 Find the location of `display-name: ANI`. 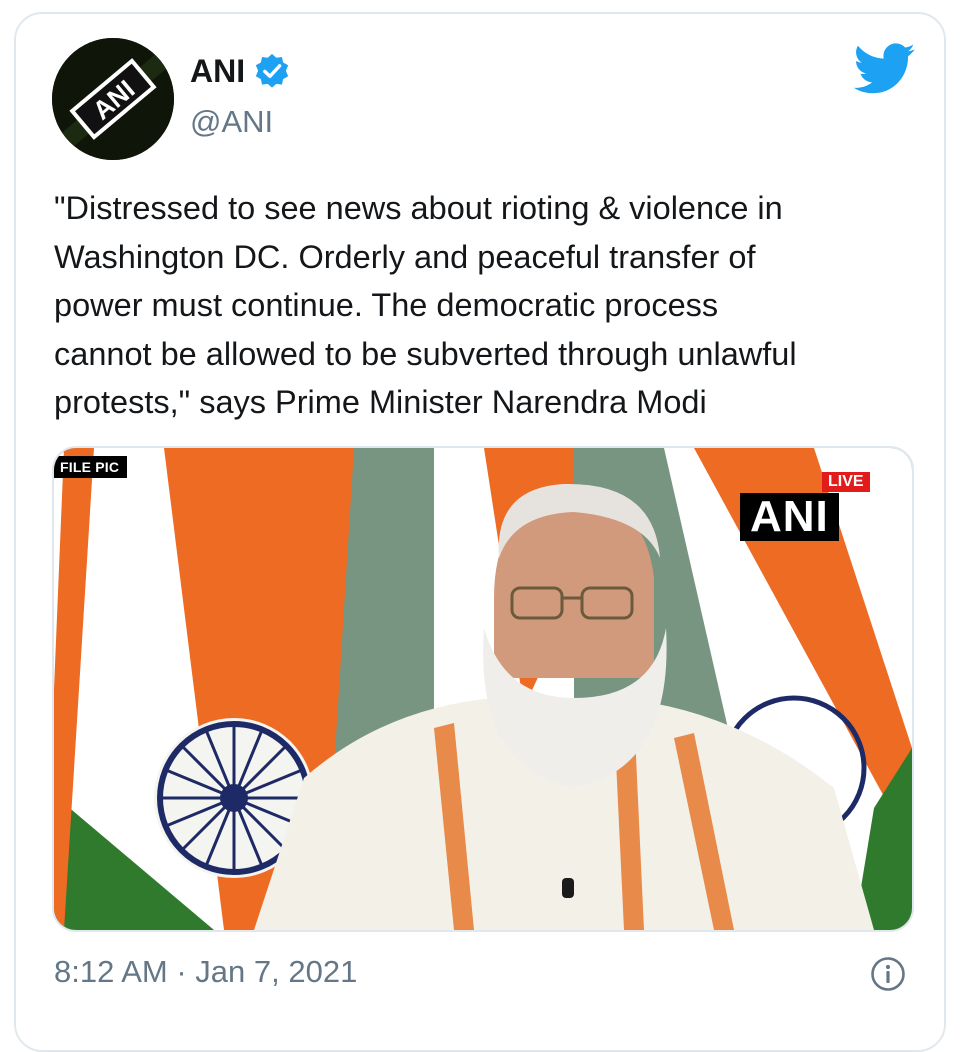

display-name: ANI is located at coordinates (217, 71).